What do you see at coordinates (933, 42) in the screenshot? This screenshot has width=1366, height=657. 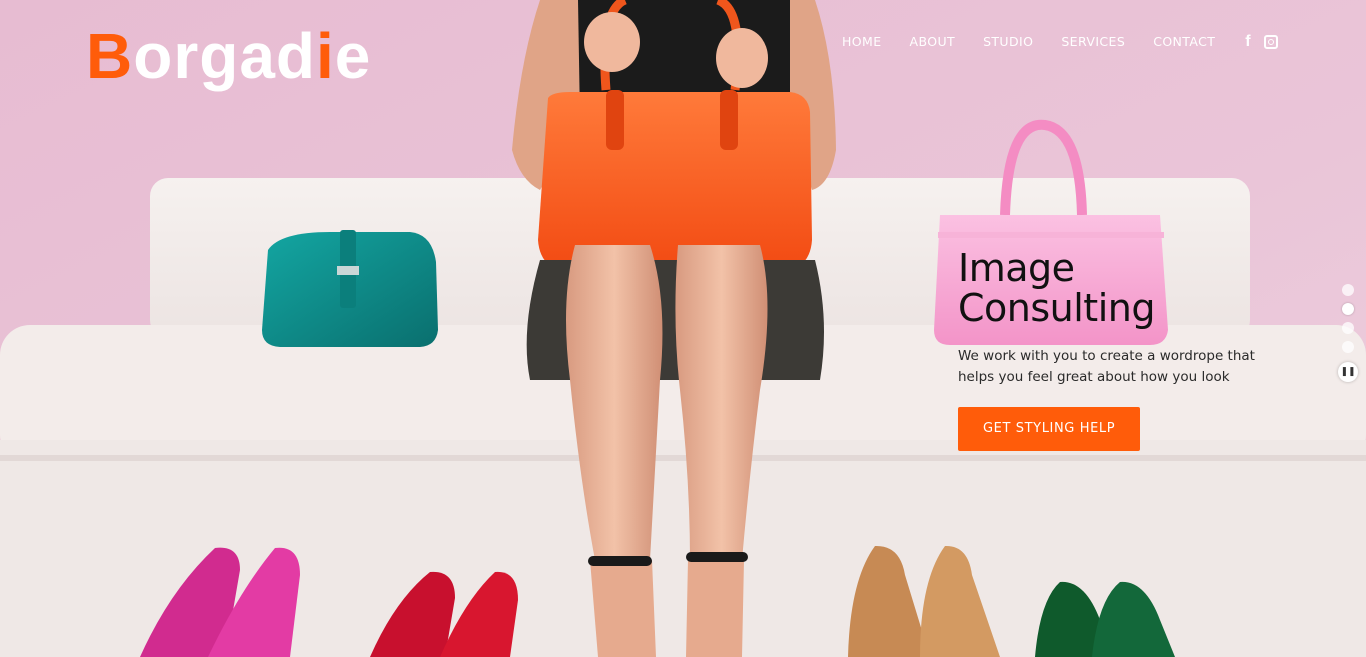 I see `nav-link-about: ABOUT` at bounding box center [933, 42].